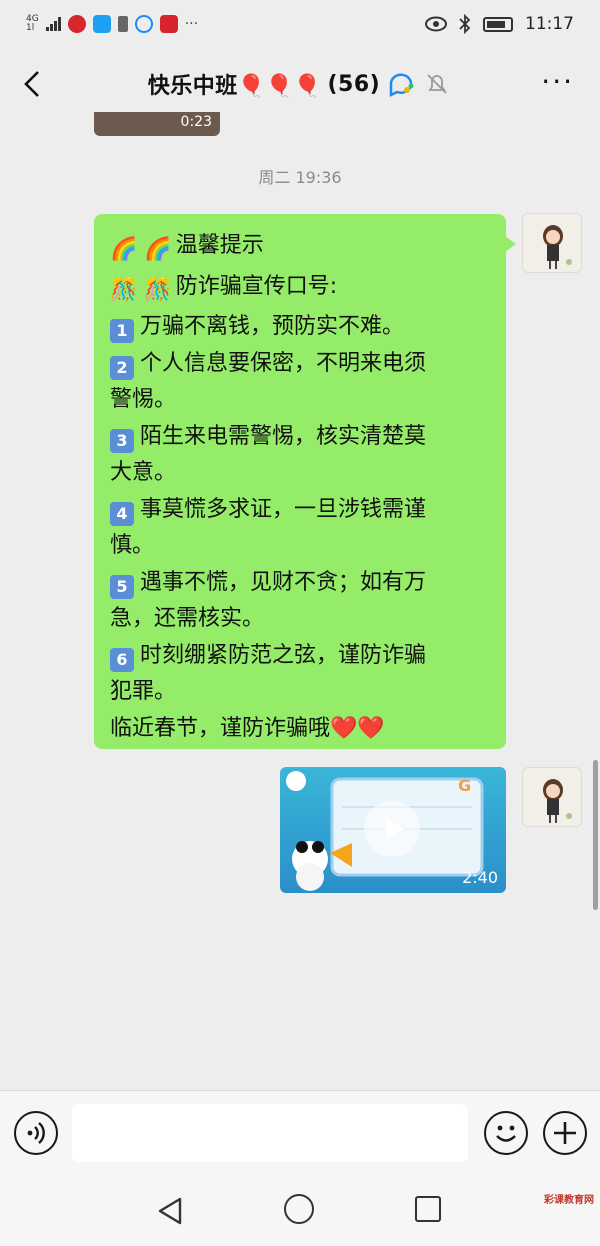  Describe the element at coordinates (122, 331) in the screenshot. I see `number-badge: 1` at that location.